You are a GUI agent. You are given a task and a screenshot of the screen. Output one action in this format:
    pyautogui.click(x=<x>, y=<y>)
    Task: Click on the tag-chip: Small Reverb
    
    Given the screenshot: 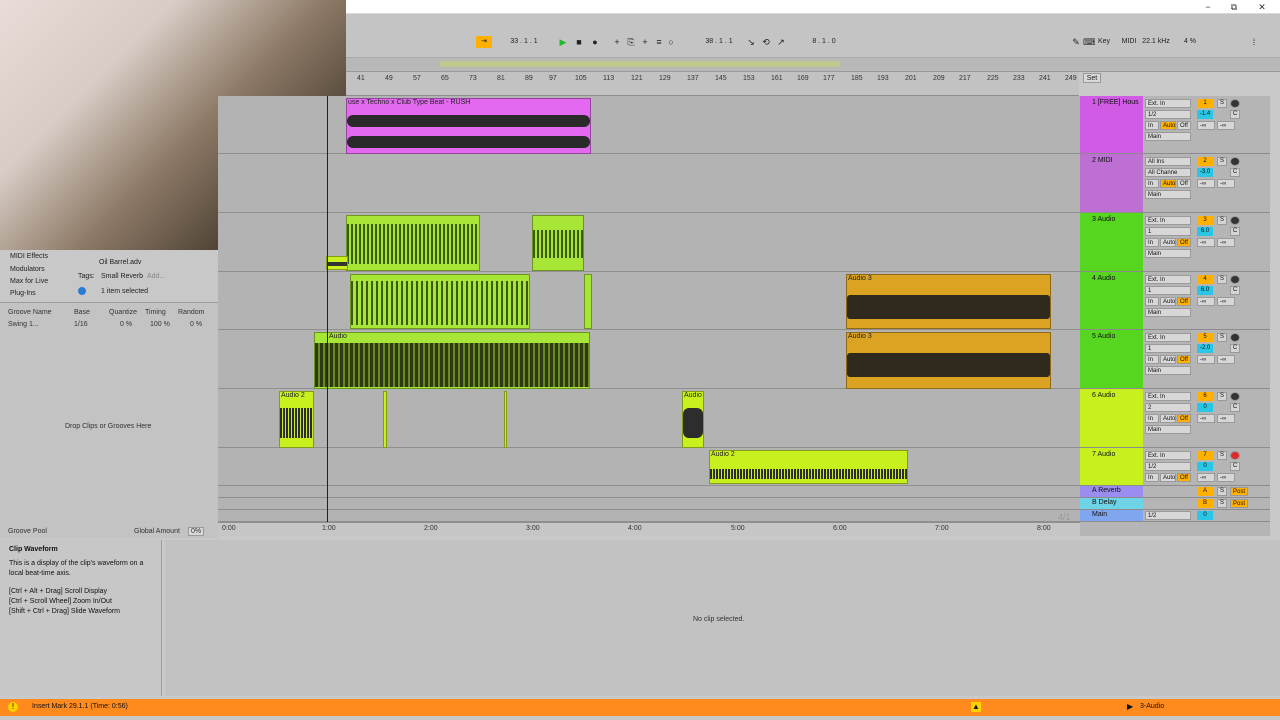 What is the action you would take?
    pyautogui.click(x=122, y=276)
    